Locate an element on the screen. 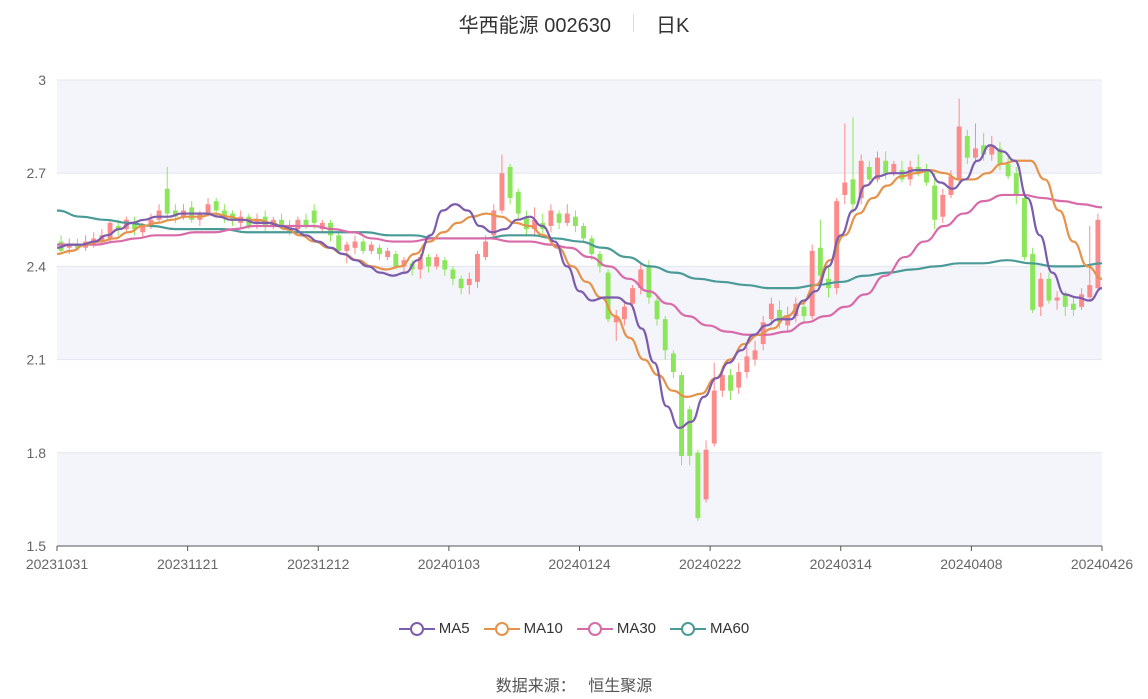 Image resolution: width=1148 pixels, height=699 pixels. data-source: 数据来源： 恒生聚源 is located at coordinates (574, 684).